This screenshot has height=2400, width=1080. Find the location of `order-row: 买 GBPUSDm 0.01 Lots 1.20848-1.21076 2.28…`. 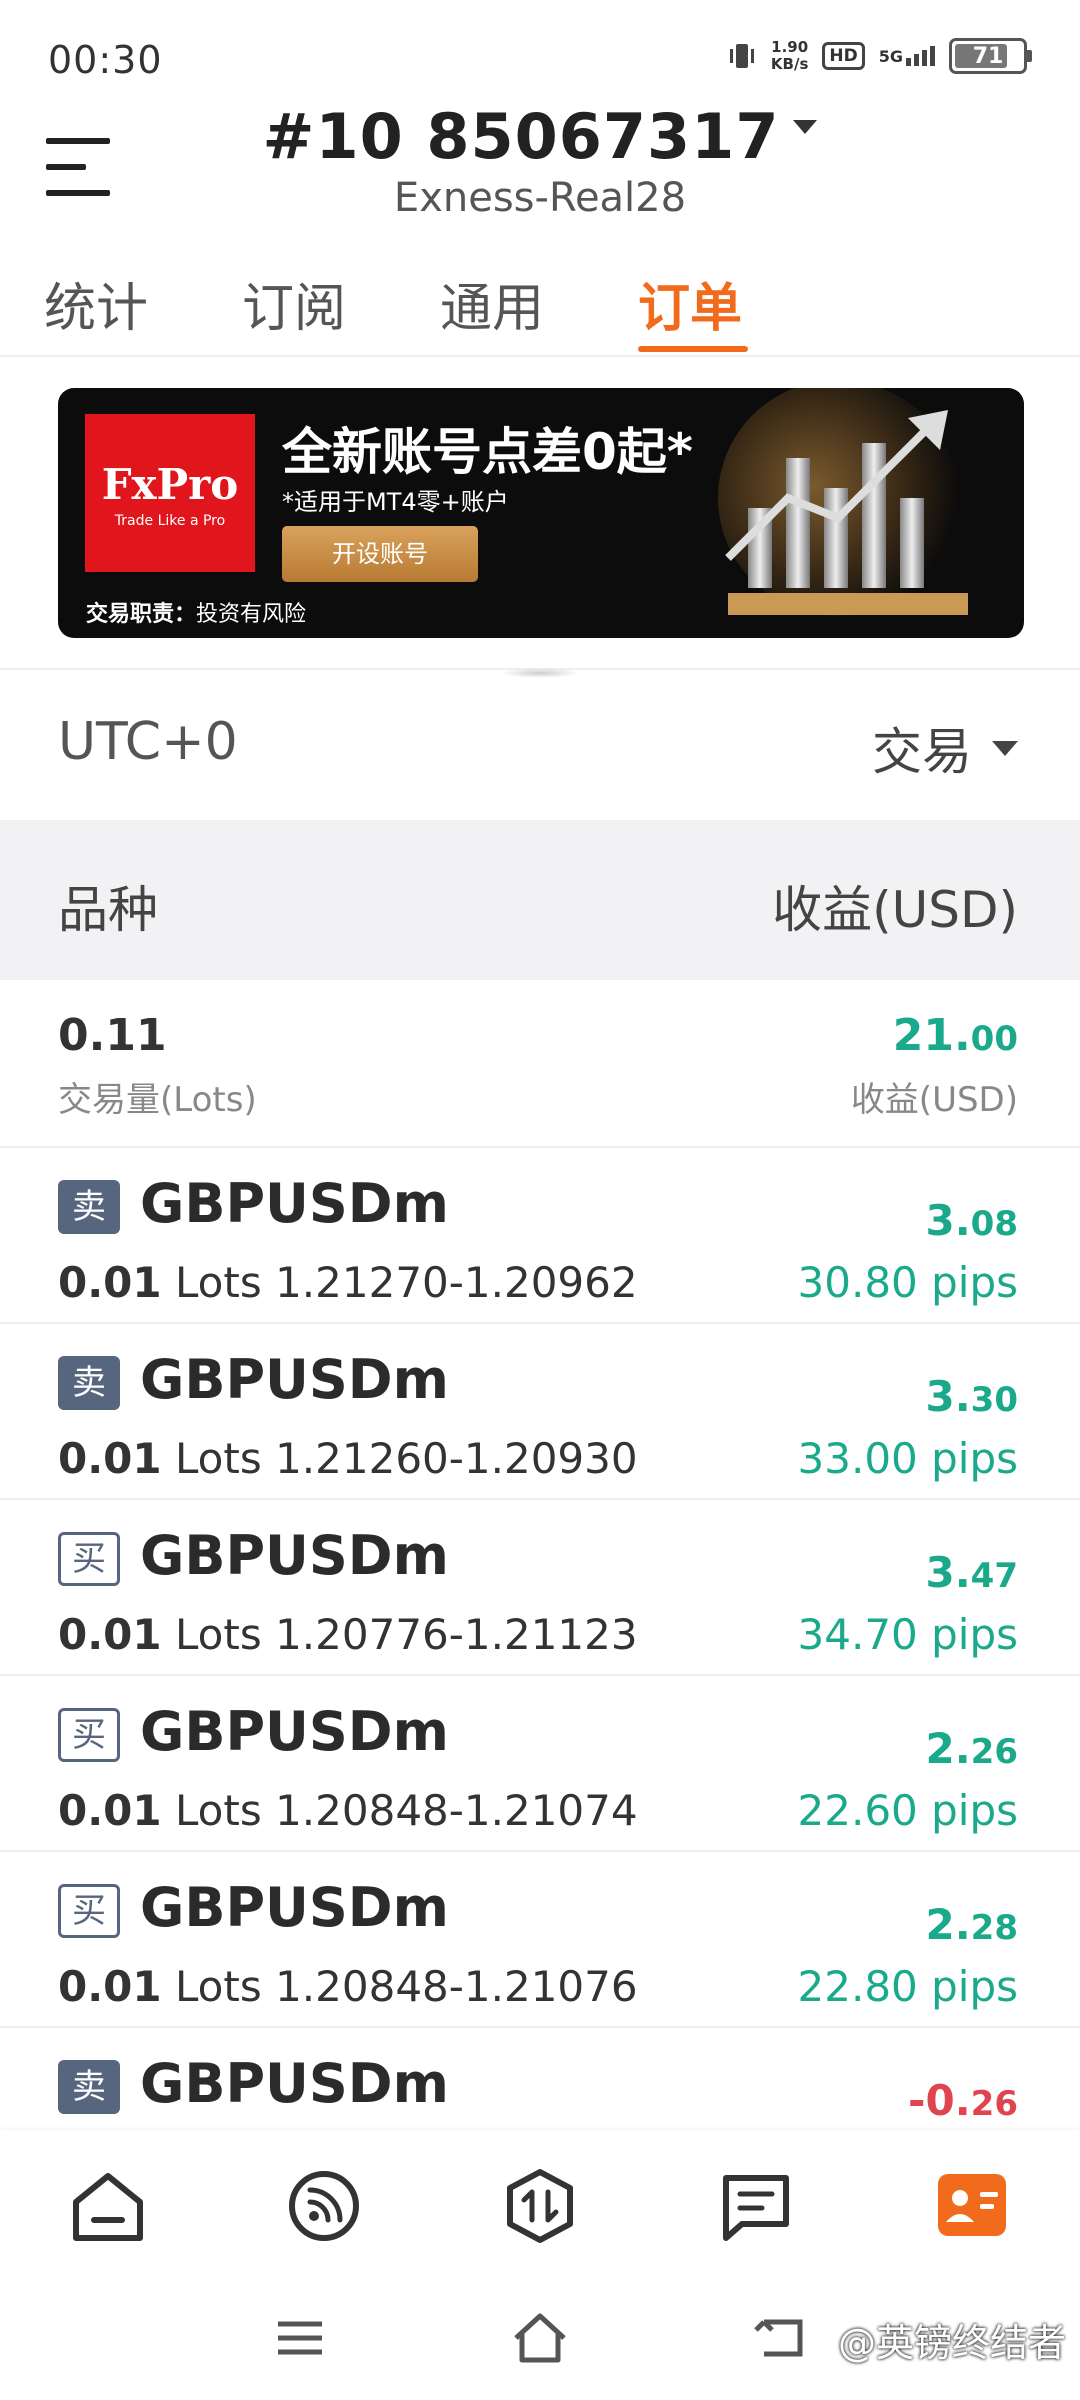

order-row: 买 GBPUSDm 0.01 Lots 1.20848-1.21076 2.28… is located at coordinates (540, 1940).